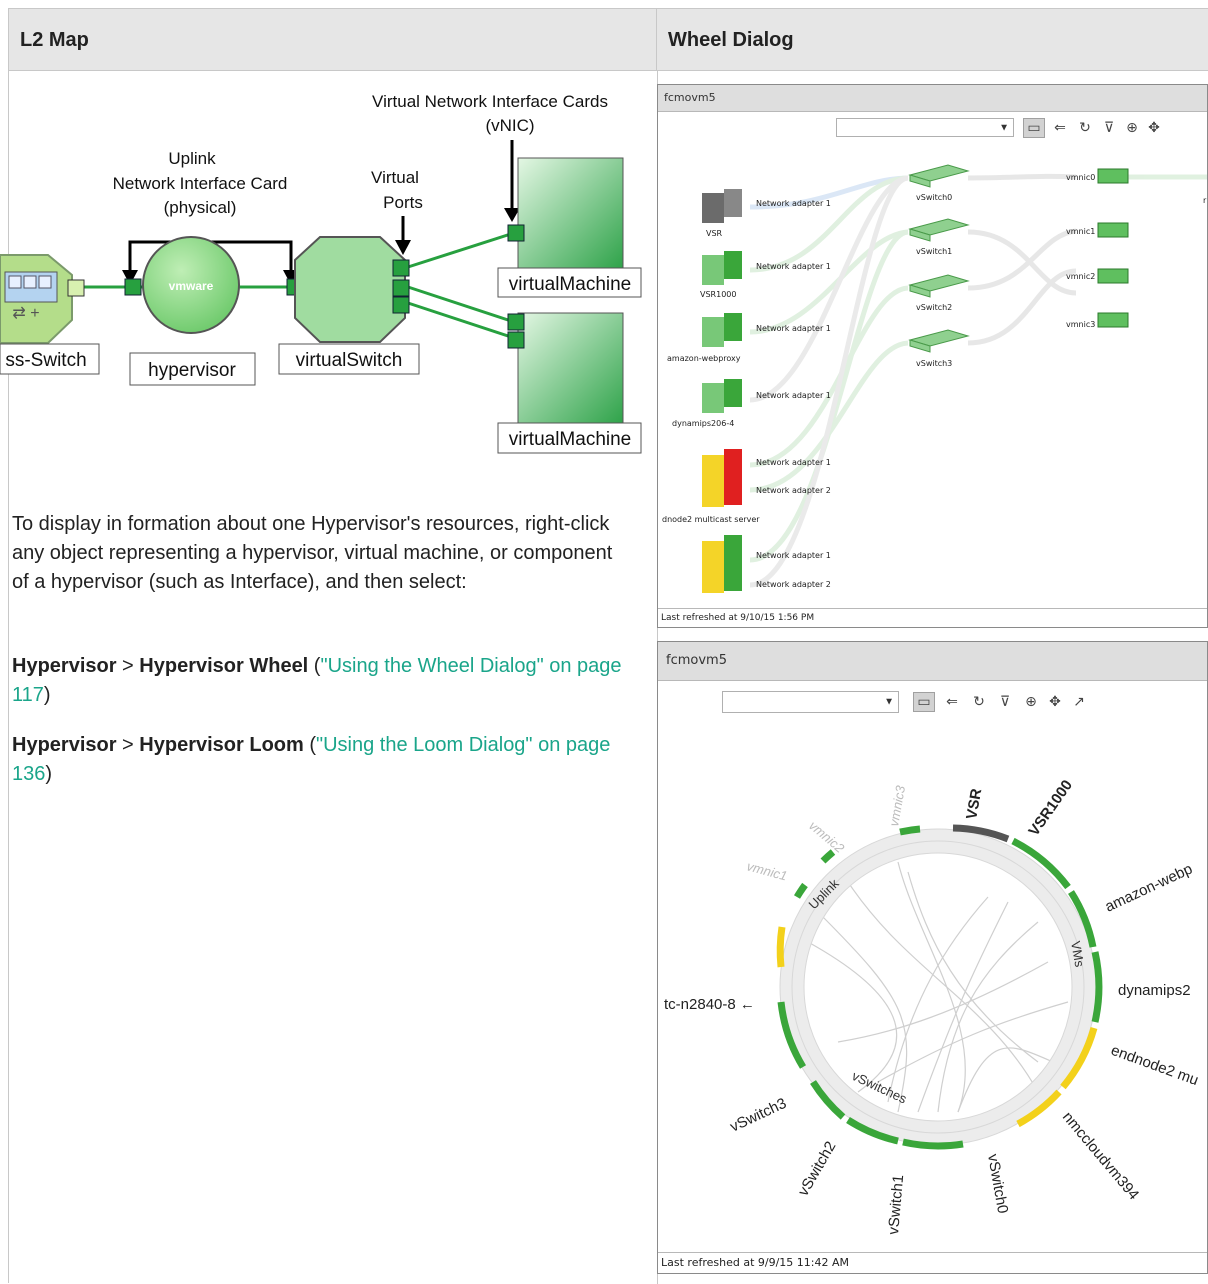 Image resolution: width=1208 pixels, height=1284 pixels. What do you see at coordinates (767, 870) in the screenshot?
I see `wheel-label-vmnic1: vmnic1` at bounding box center [767, 870].